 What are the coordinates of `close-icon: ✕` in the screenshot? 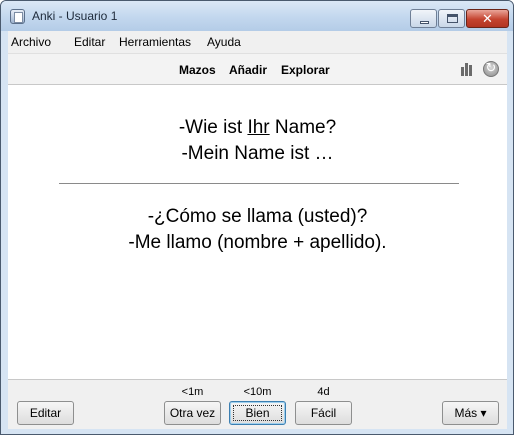 It's located at (487, 18).